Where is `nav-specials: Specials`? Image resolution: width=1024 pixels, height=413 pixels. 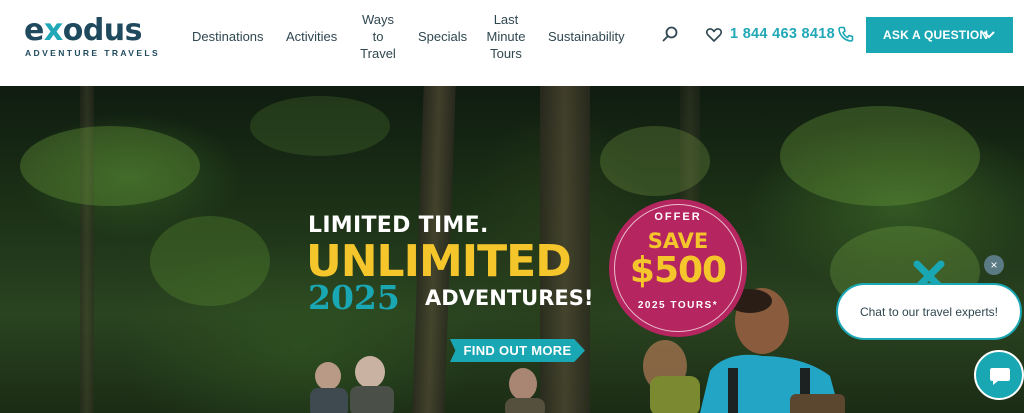
nav-specials: Specials is located at coordinates (442, 36).